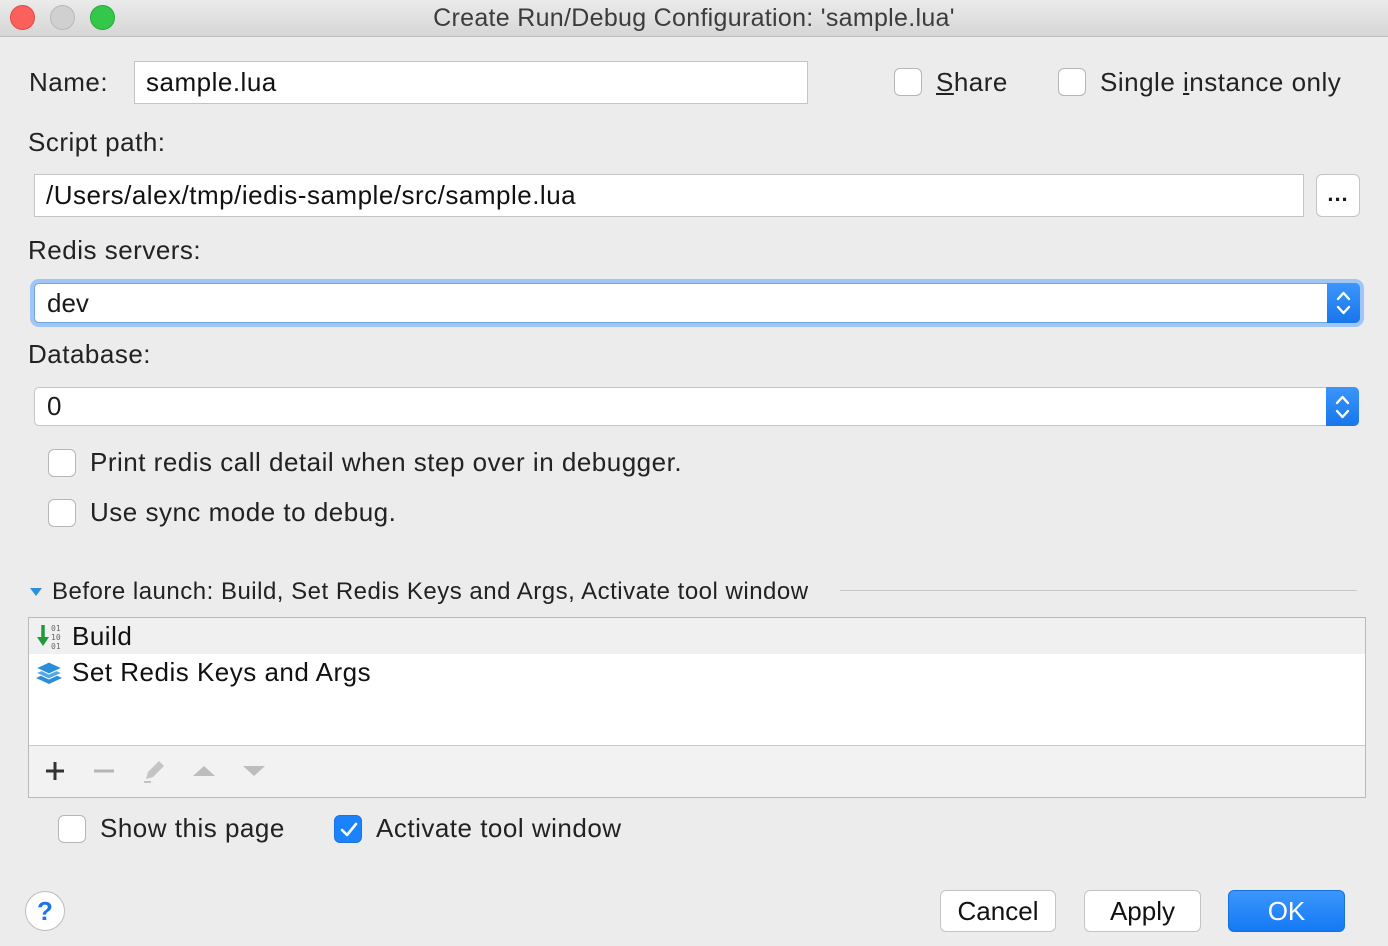  Describe the element at coordinates (254, 771) in the screenshot. I see `move-down-icon` at that location.